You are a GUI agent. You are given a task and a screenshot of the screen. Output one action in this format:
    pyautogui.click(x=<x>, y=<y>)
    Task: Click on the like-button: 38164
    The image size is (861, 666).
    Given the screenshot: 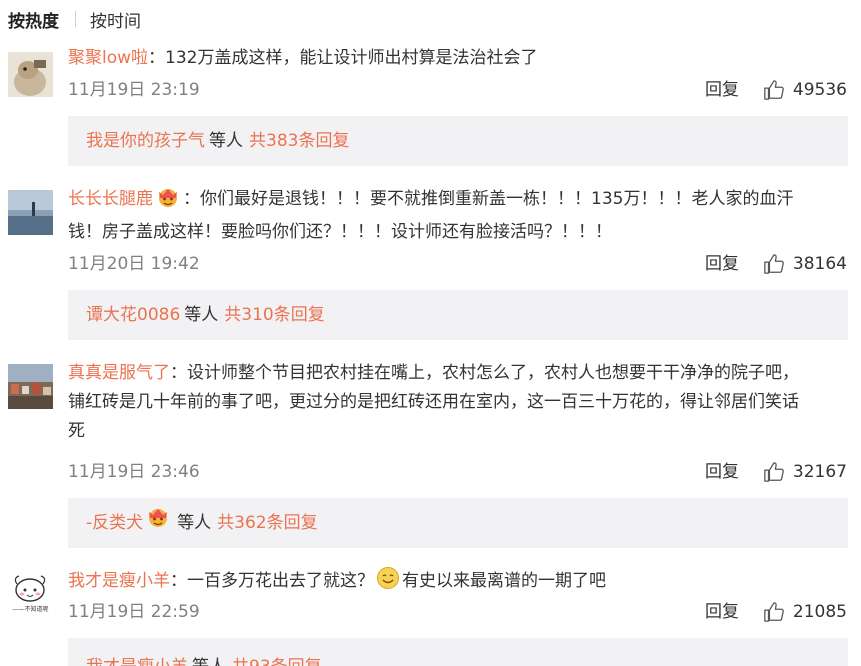 What is the action you would take?
    pyautogui.click(x=805, y=264)
    